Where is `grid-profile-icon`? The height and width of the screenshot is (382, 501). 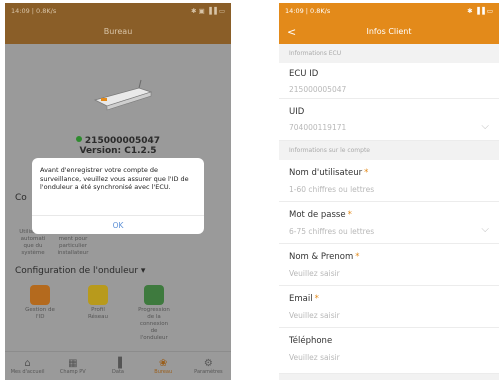
grid-profile-icon is located at coordinates (98, 295).